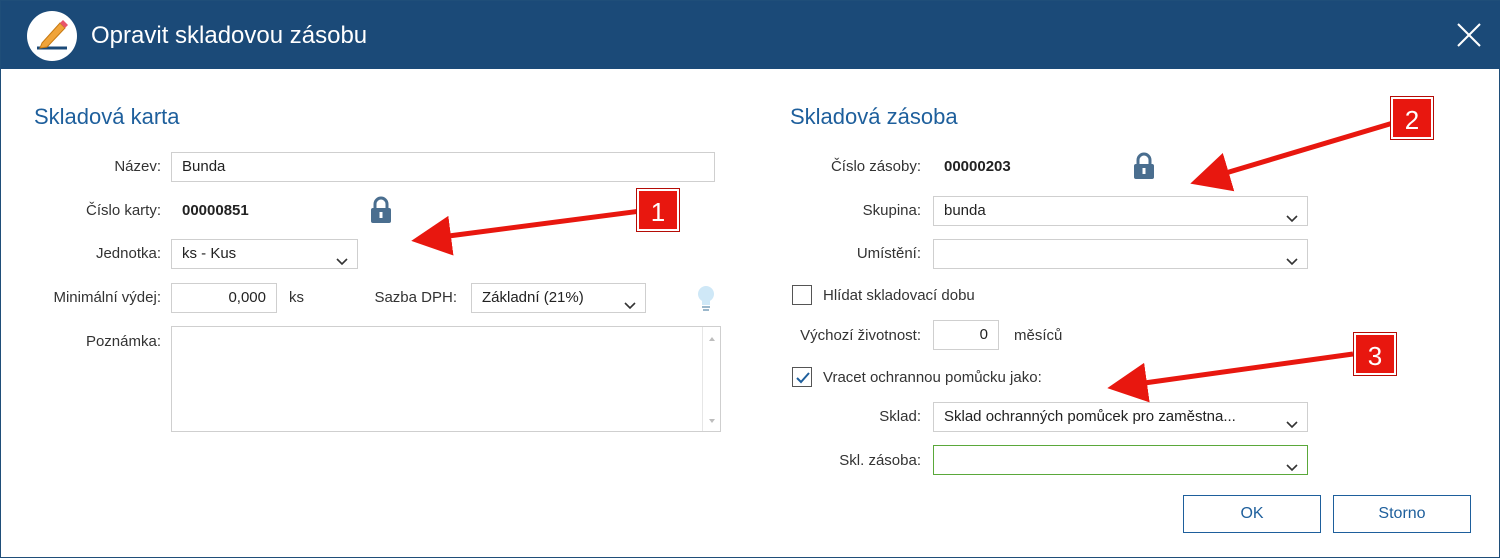  Describe the element at coordinates (658, 210) in the screenshot. I see `annotation-badge-1: 1` at that location.